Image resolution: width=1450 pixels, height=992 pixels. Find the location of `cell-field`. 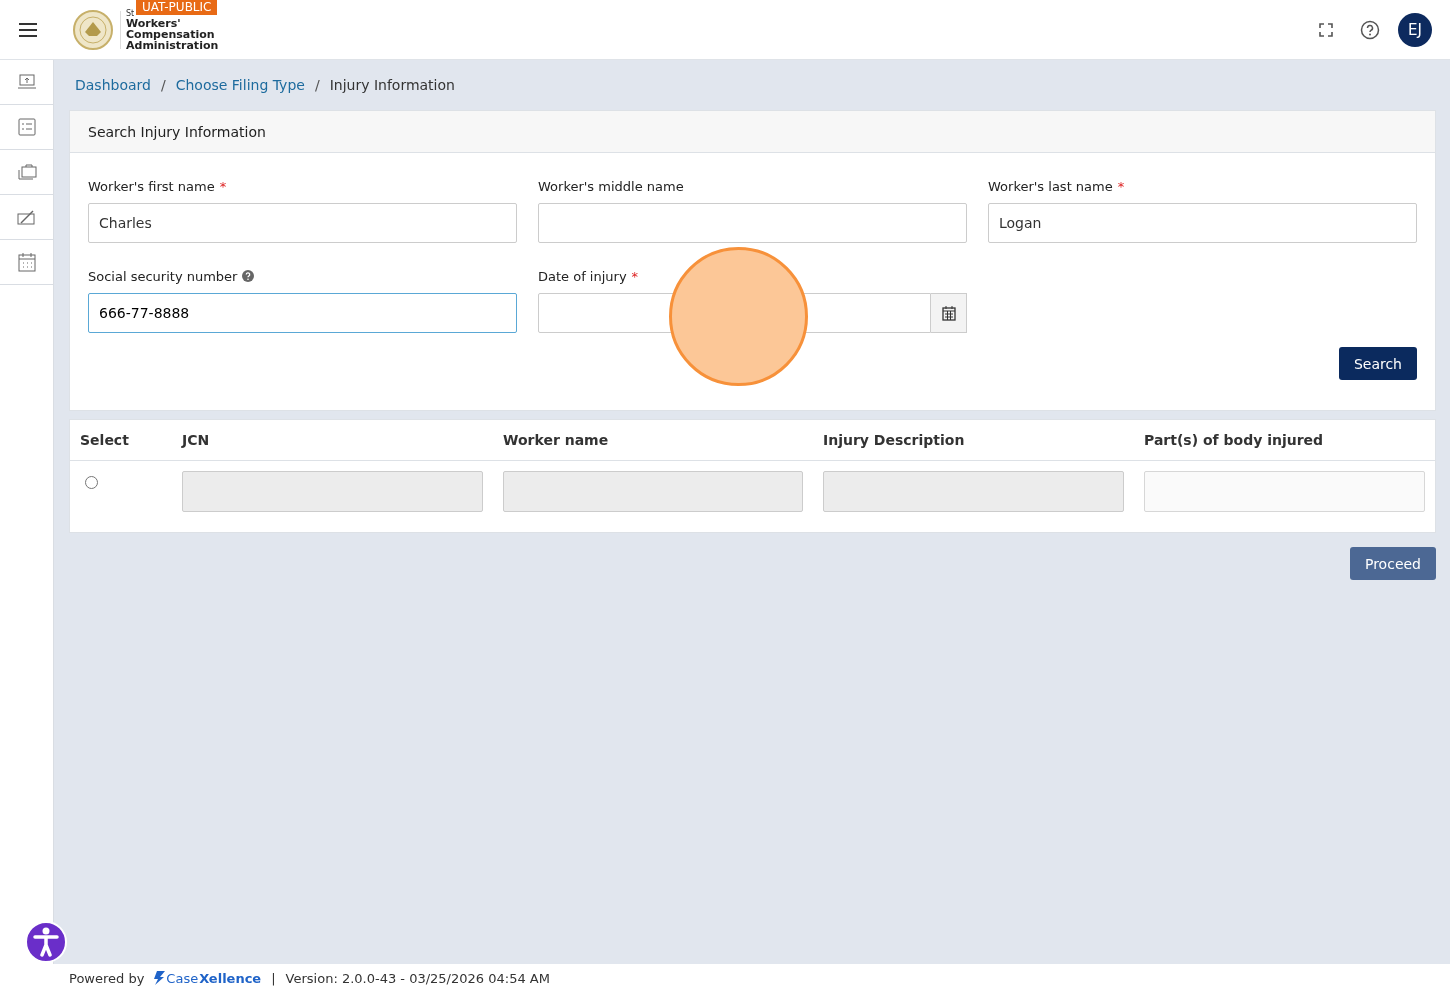

cell-field is located at coordinates (1284, 491).